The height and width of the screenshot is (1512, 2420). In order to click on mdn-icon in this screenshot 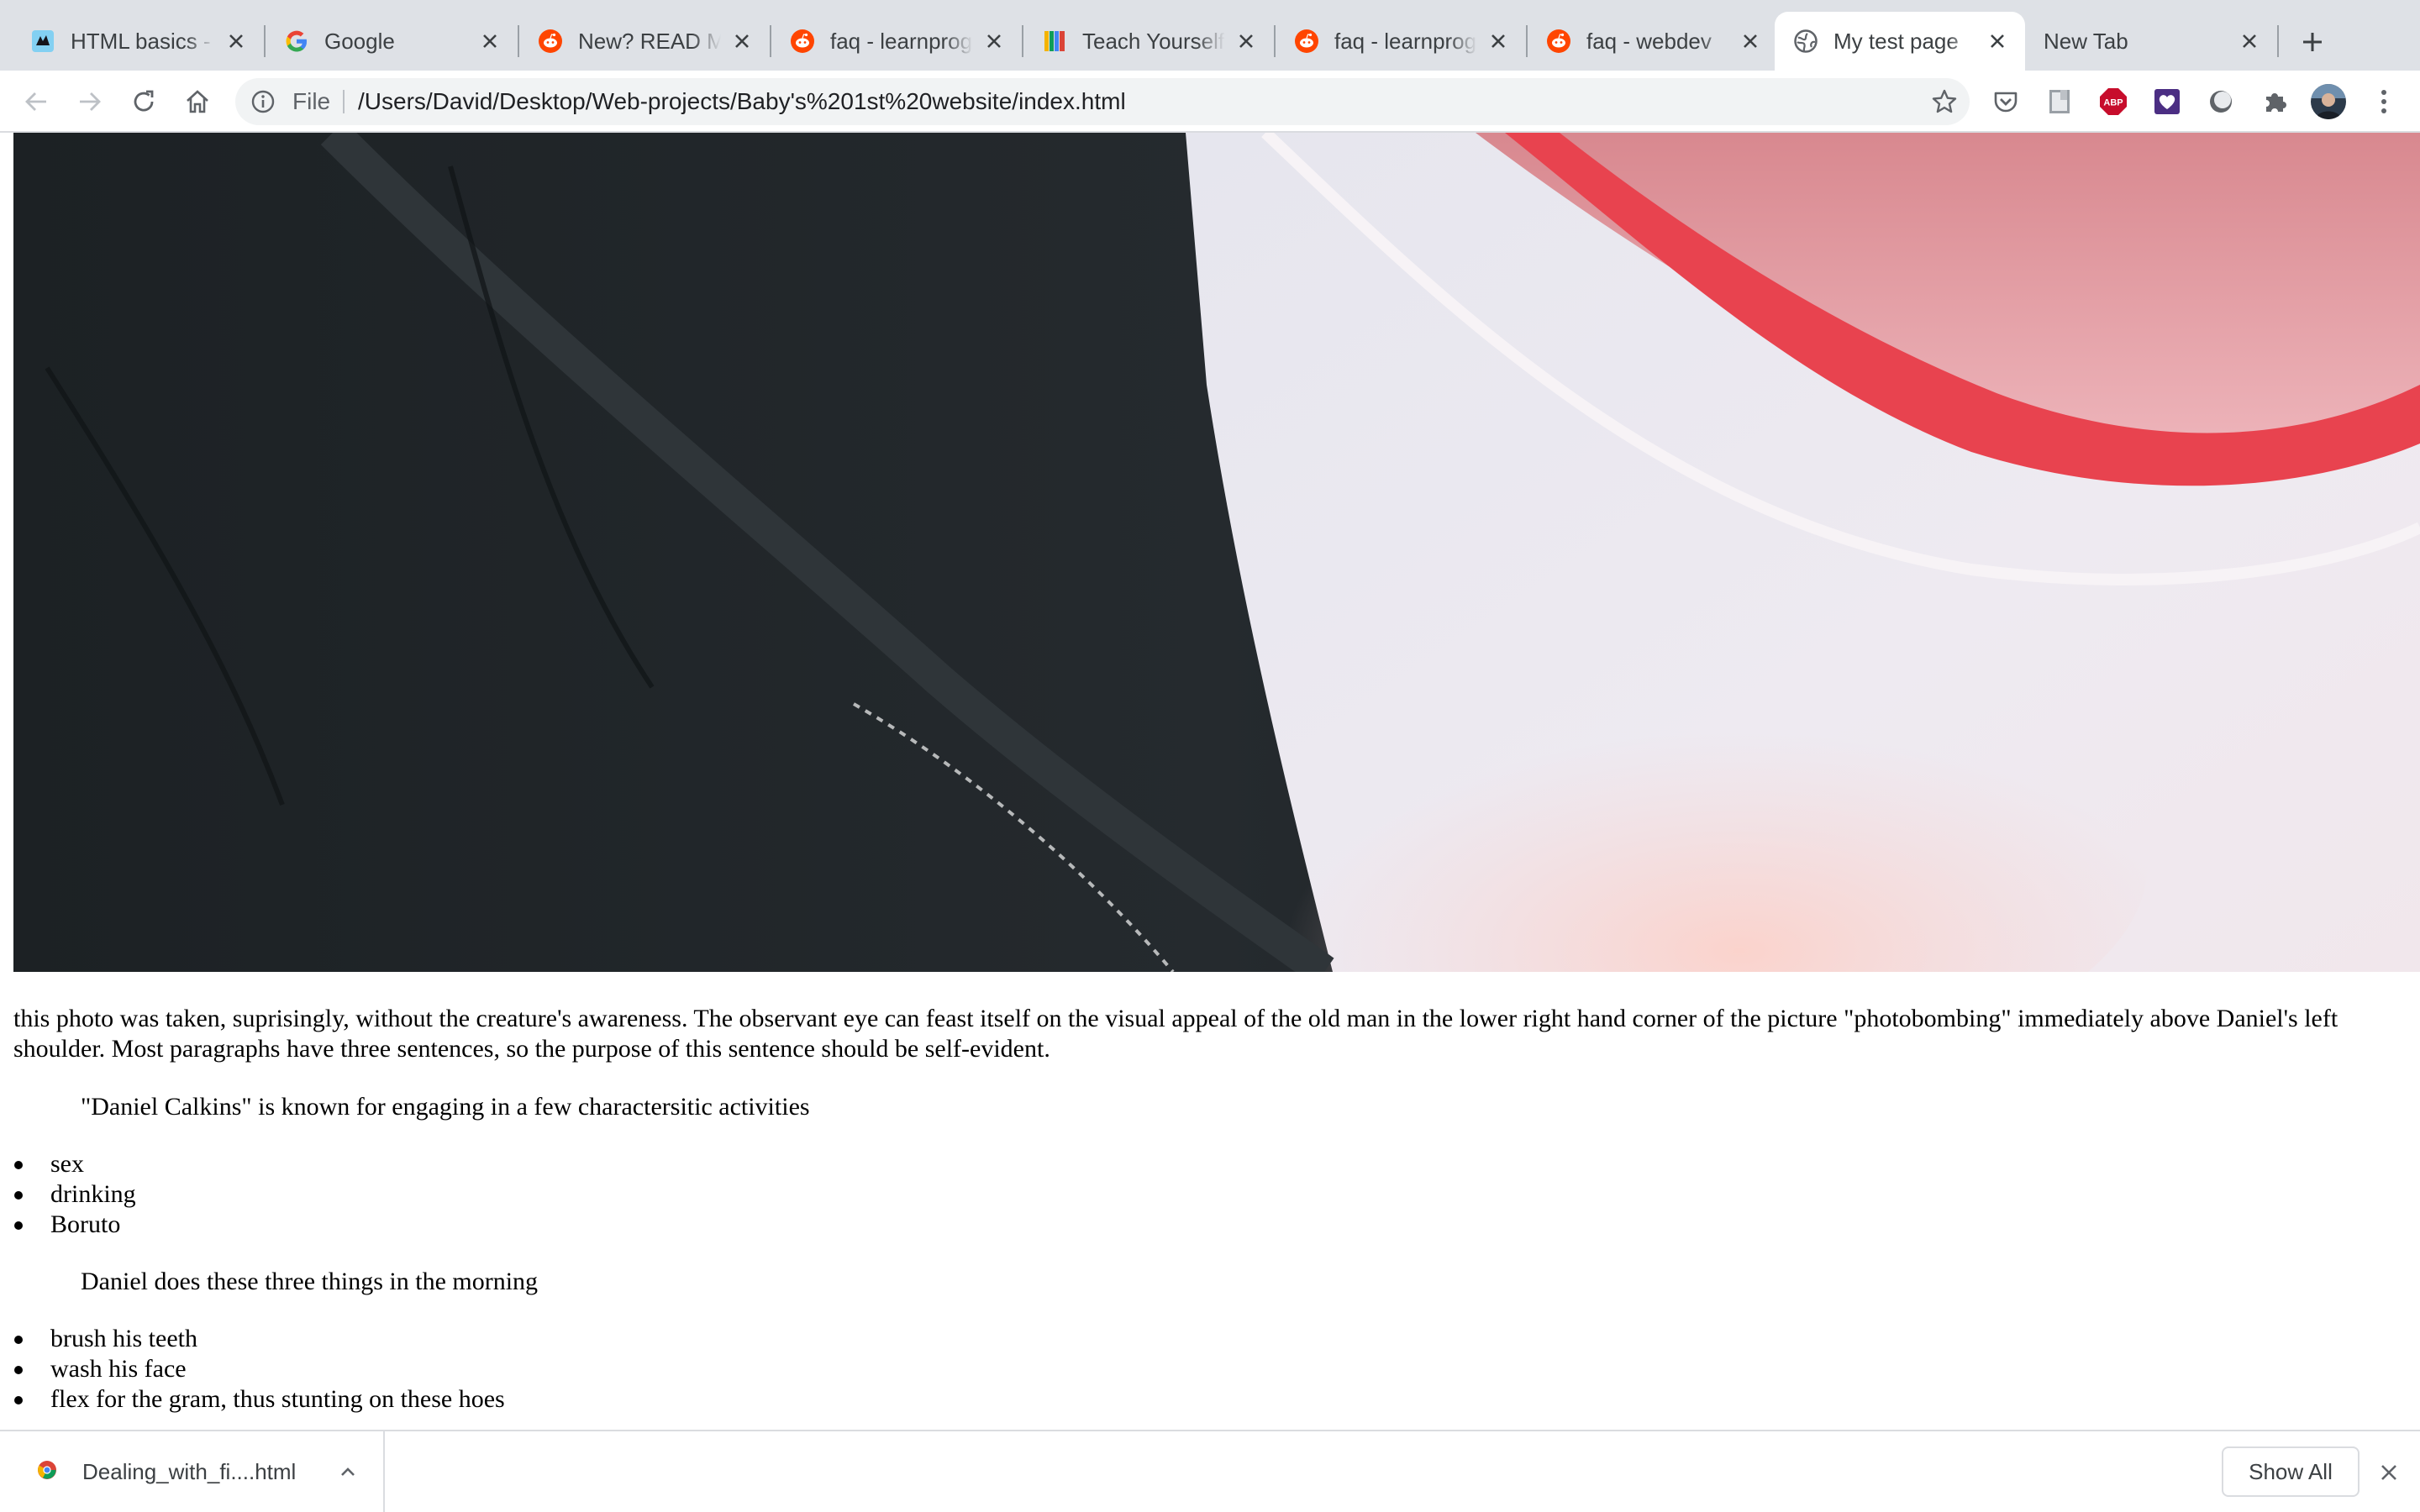, I will do `click(42, 41)`.